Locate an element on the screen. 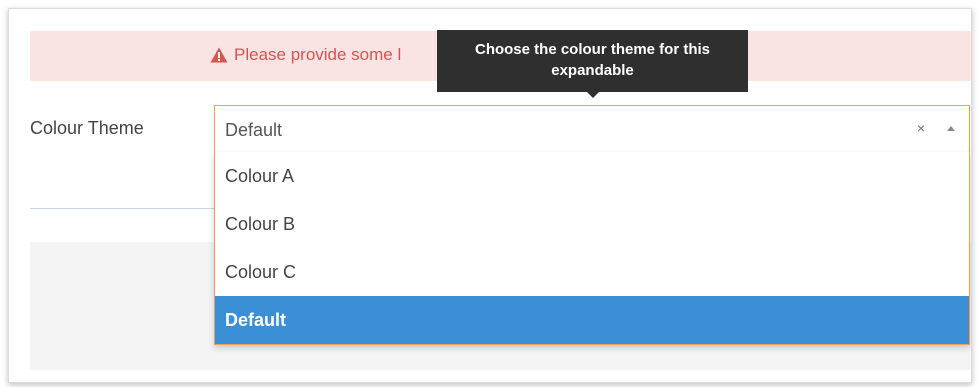 The image size is (978, 387). option-default: Default is located at coordinates (592, 320).